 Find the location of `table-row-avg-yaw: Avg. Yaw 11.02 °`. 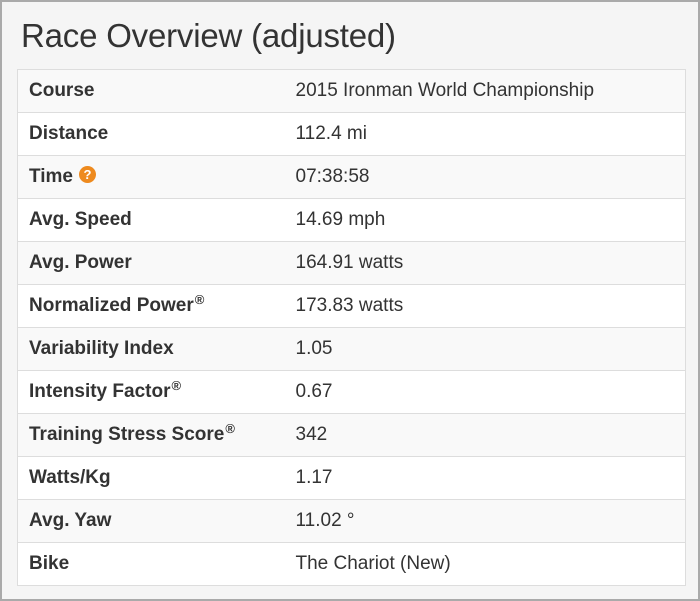

table-row-avg-yaw: Avg. Yaw 11.02 ° is located at coordinates (351, 521).